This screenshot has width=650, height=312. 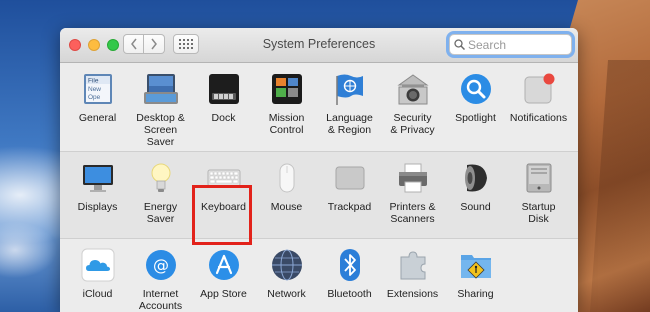 What do you see at coordinates (412, 294) in the screenshot?
I see `pane-label: Extensions` at bounding box center [412, 294].